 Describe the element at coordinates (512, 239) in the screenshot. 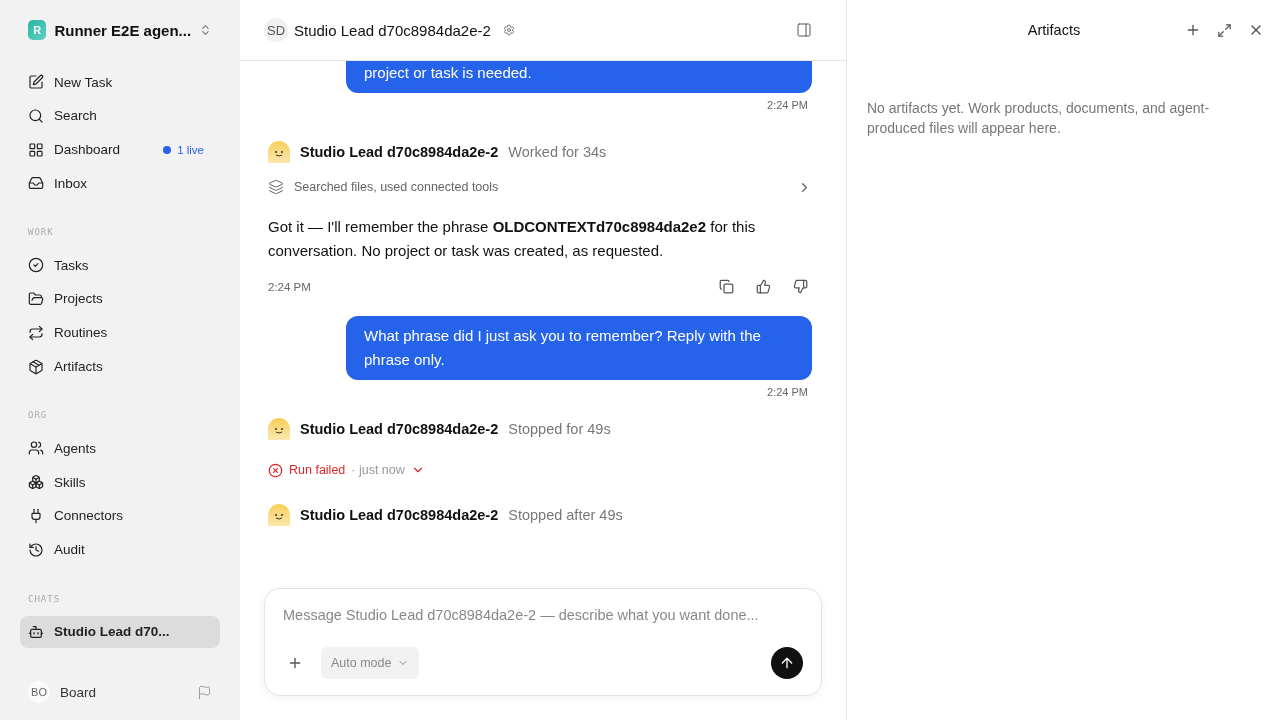

I see `agent-message: Got it — I'll remember the phrase OLDCONTEXTd70c8984da2e2 for this conversation. No project or task was created, as requested.` at that location.